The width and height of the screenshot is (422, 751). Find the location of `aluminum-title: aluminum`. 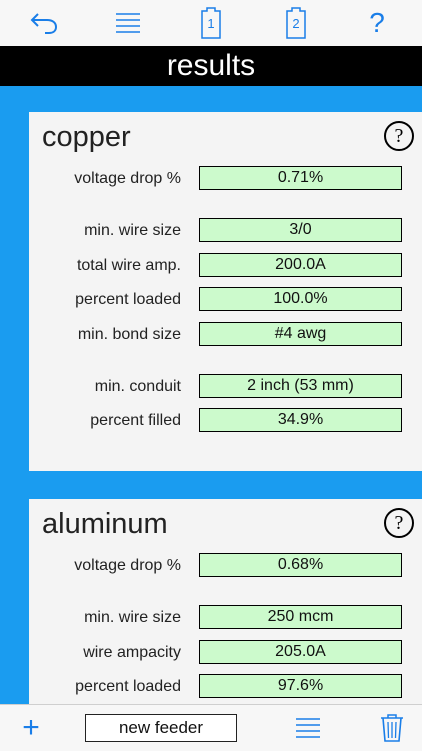

aluminum-title: aluminum is located at coordinates (105, 524).